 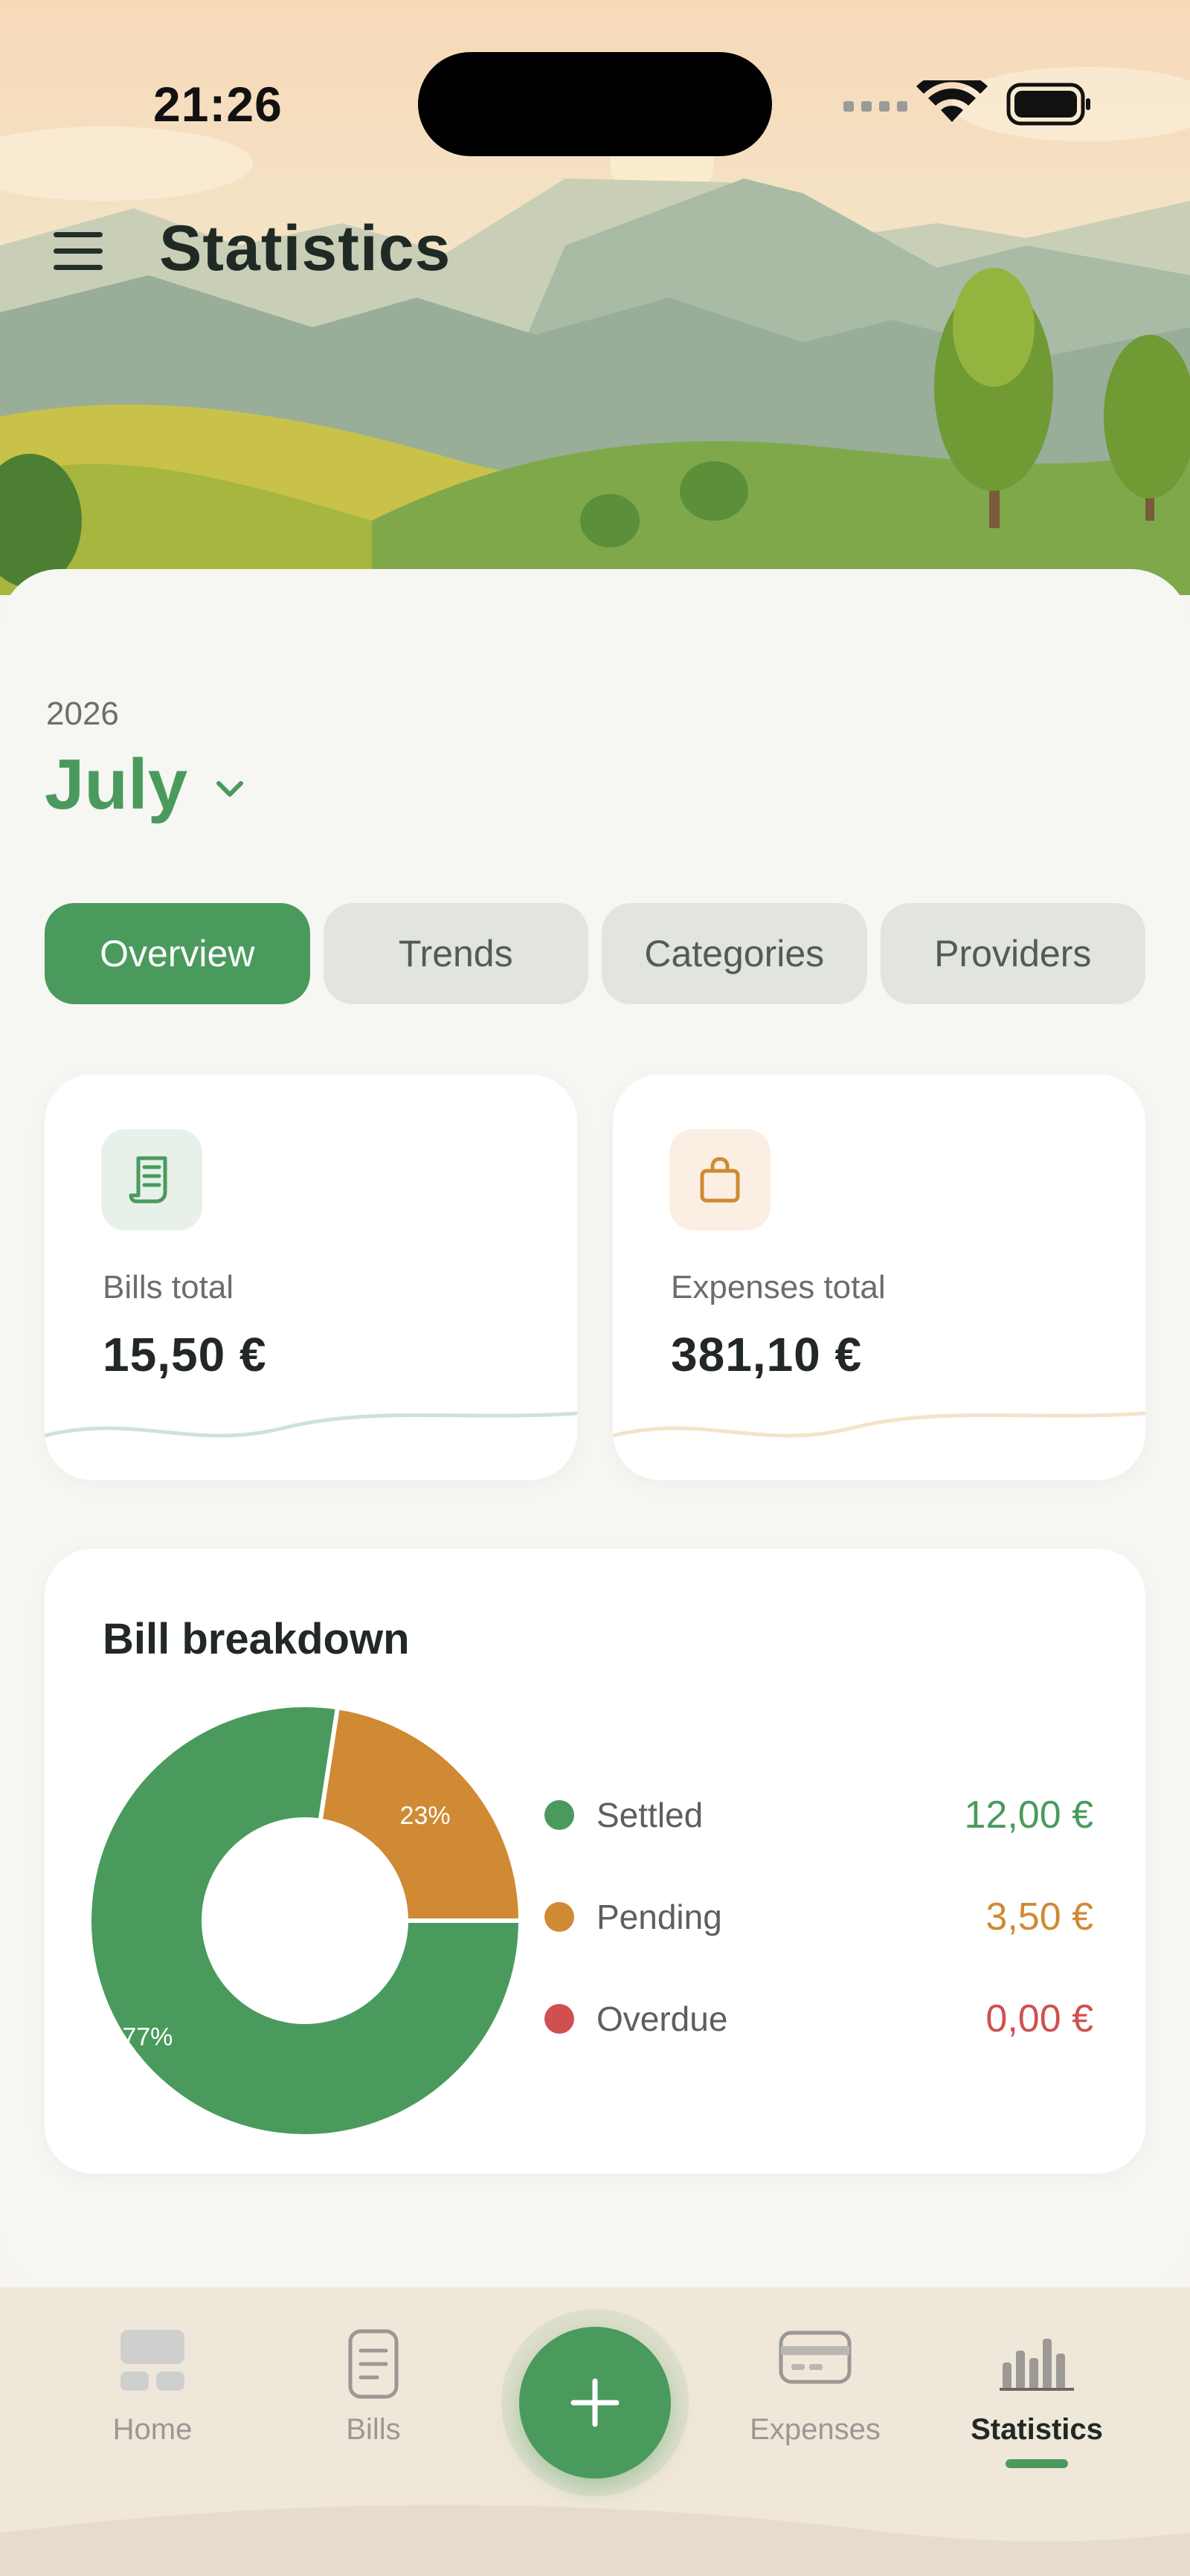 What do you see at coordinates (595, 104) in the screenshot?
I see `dynamic-island` at bounding box center [595, 104].